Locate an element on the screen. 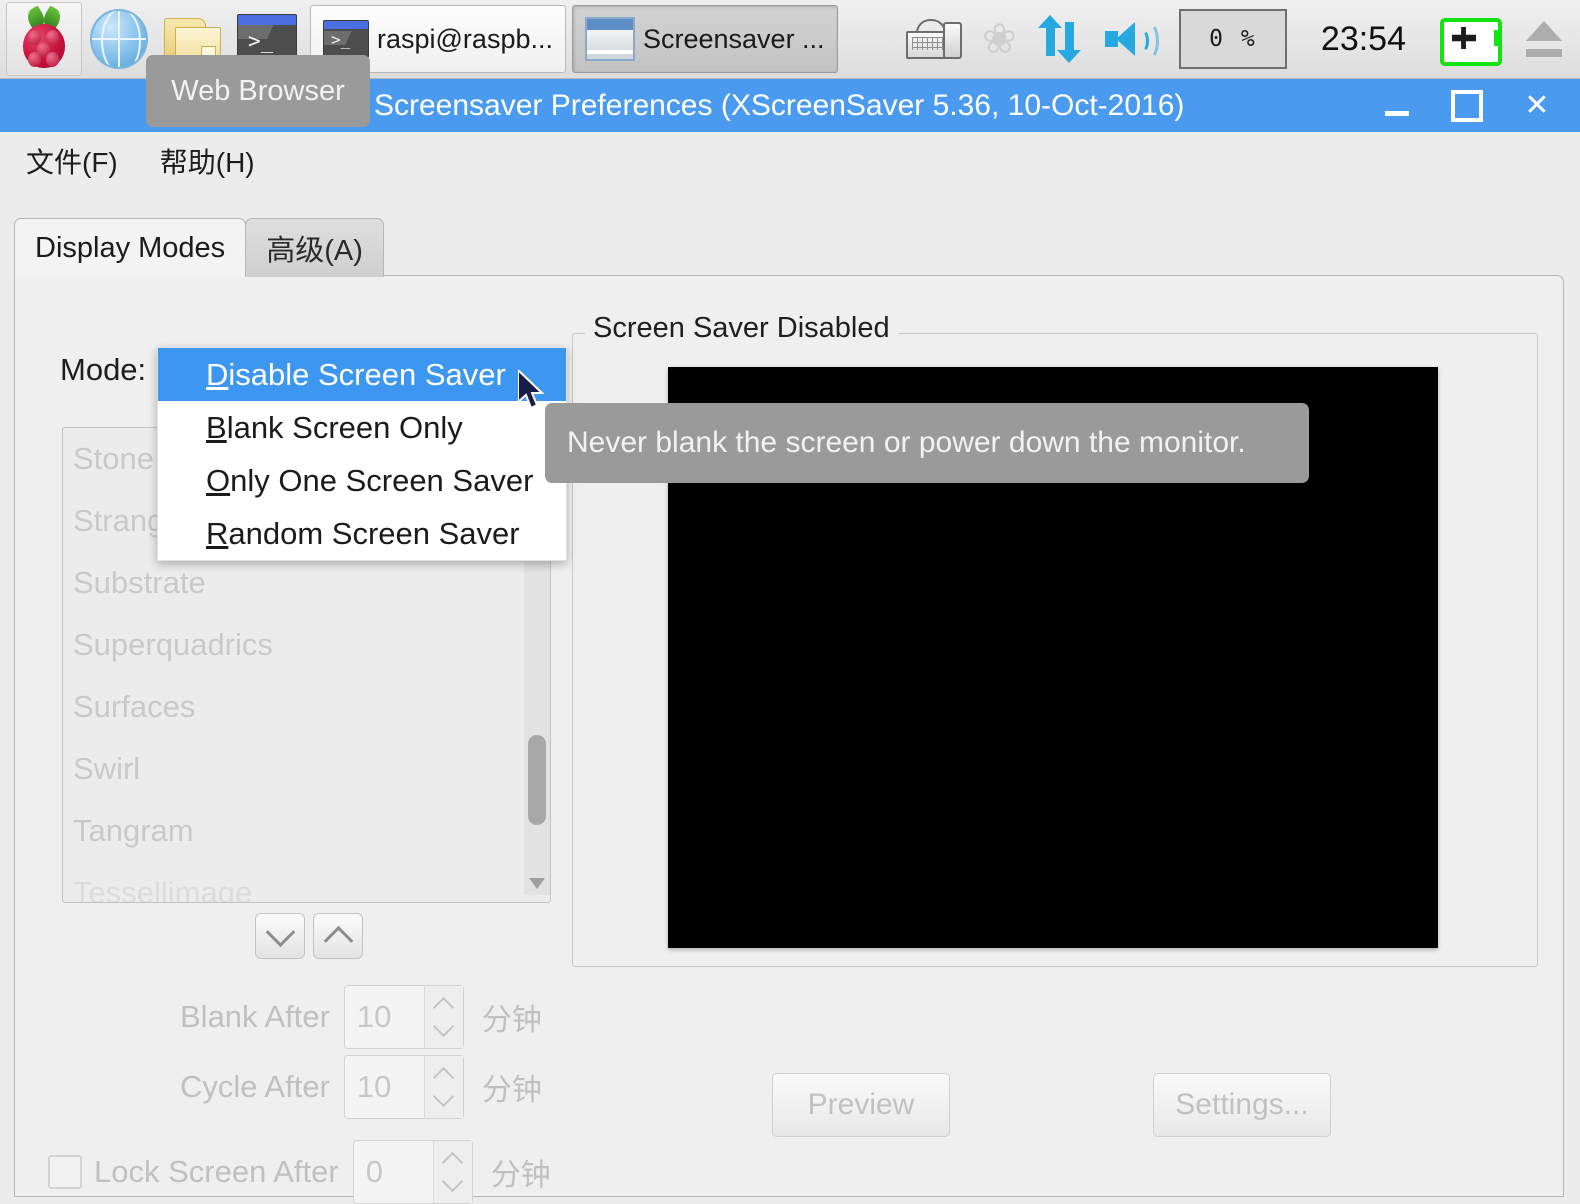 The image size is (1580, 1204). cpu-monitor: 0 % is located at coordinates (1233, 39).